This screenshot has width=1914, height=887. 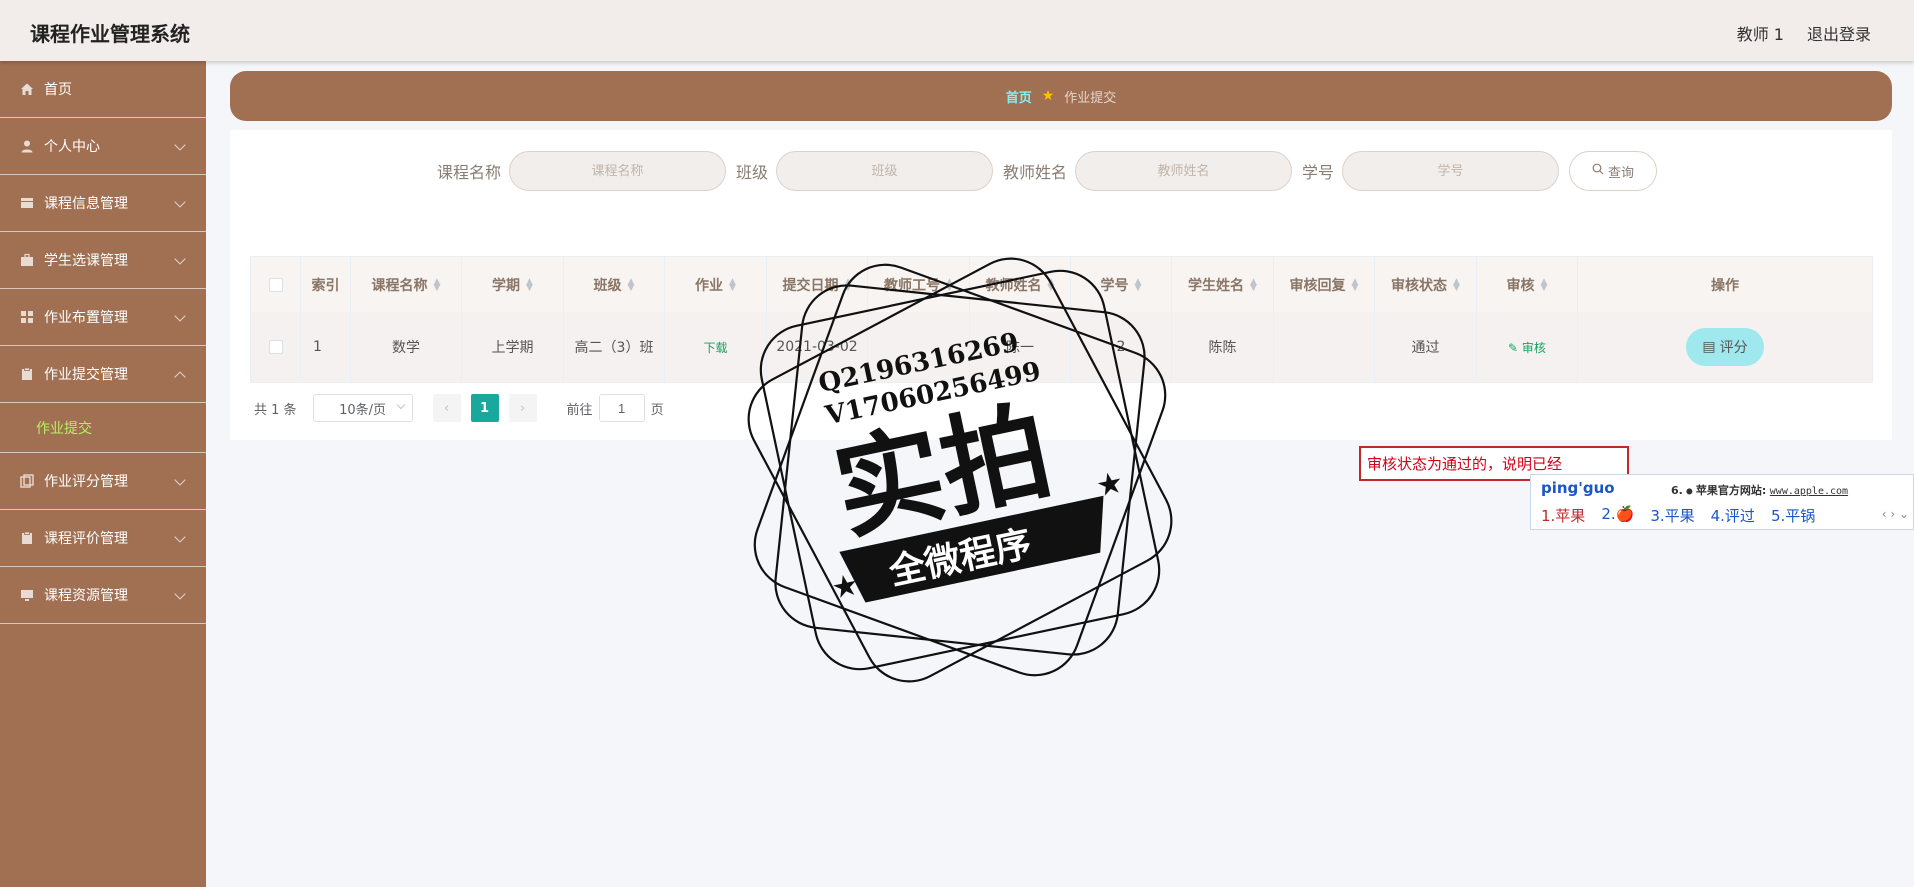 I want to click on ime-candidate: 4.评过, so click(x=1733, y=515).